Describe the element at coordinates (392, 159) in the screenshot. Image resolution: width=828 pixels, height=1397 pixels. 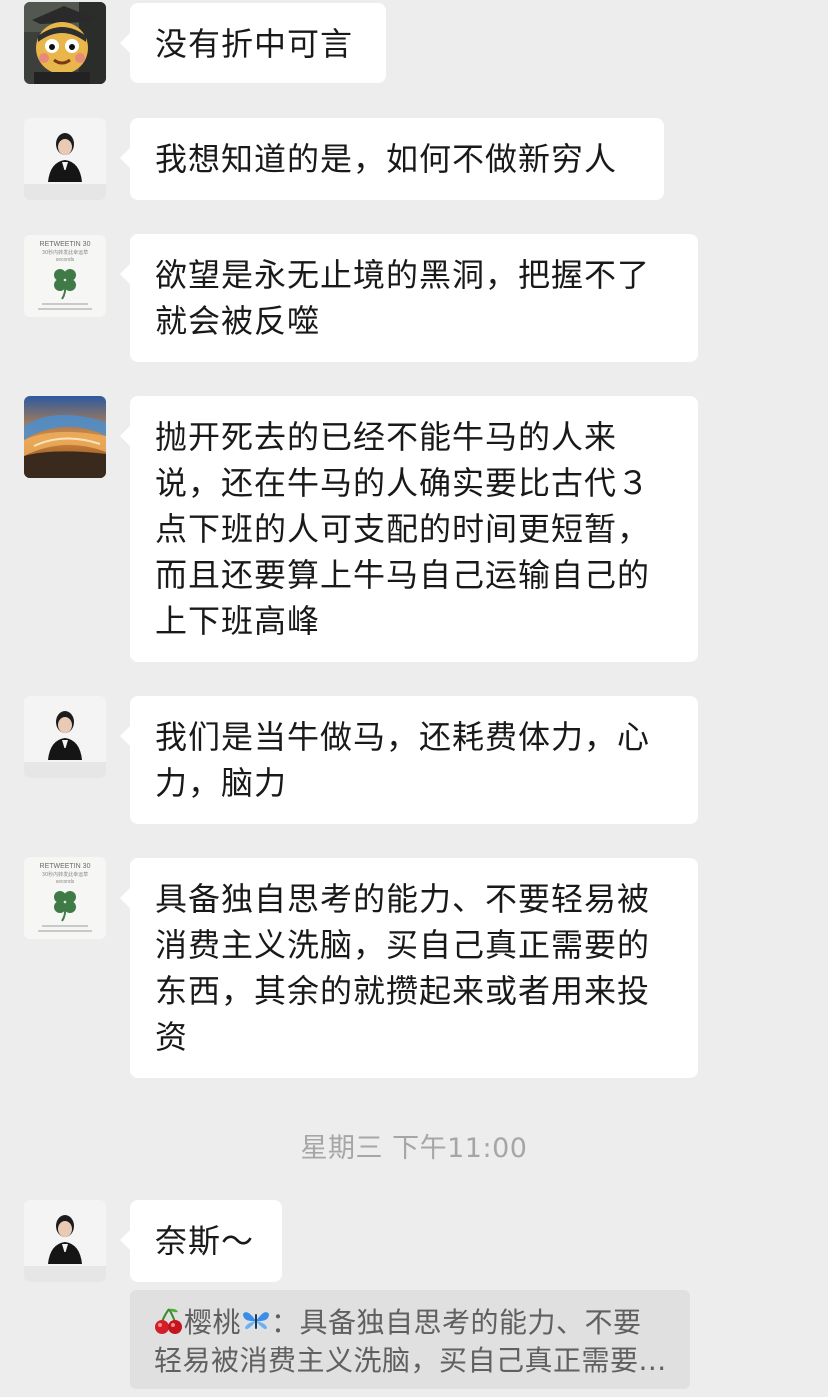
I see `message-bubble: 我想知道的是，如何不做新穷人` at that location.